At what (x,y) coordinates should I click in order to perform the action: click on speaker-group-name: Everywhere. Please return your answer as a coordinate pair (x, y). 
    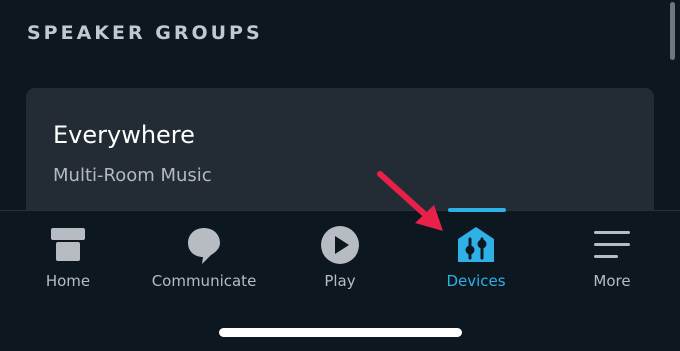
    Looking at the image, I should click on (124, 135).